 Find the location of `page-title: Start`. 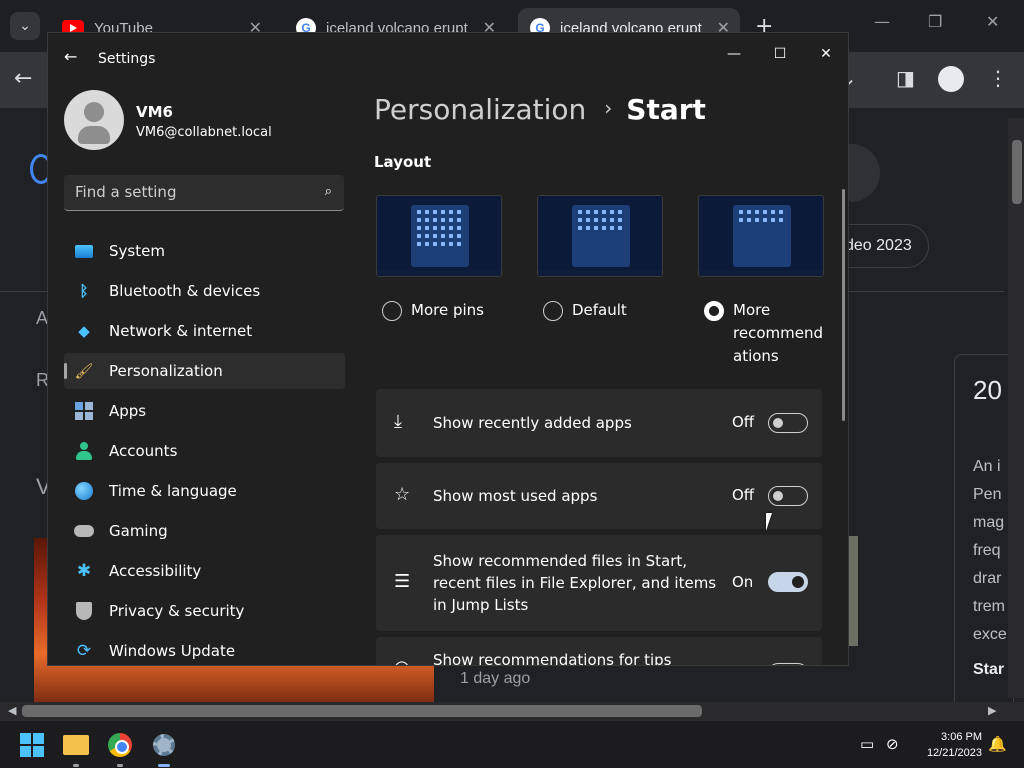

page-title: Start is located at coordinates (666, 109).